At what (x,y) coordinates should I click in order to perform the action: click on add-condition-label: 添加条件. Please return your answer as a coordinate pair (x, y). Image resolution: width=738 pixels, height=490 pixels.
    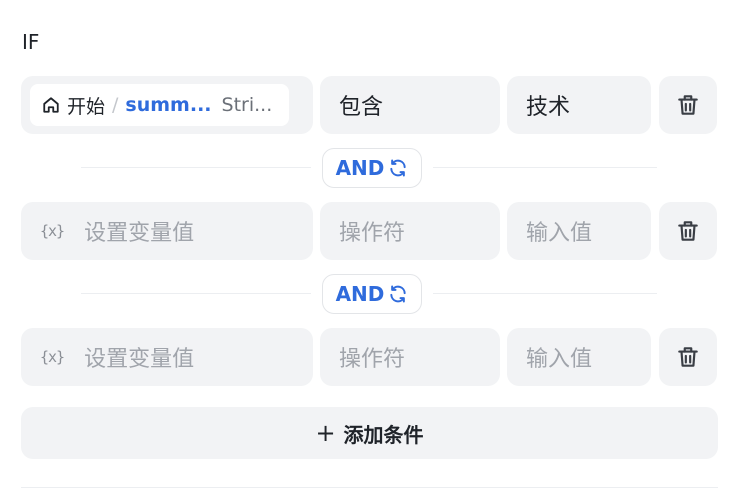
    Looking at the image, I should click on (383, 434).